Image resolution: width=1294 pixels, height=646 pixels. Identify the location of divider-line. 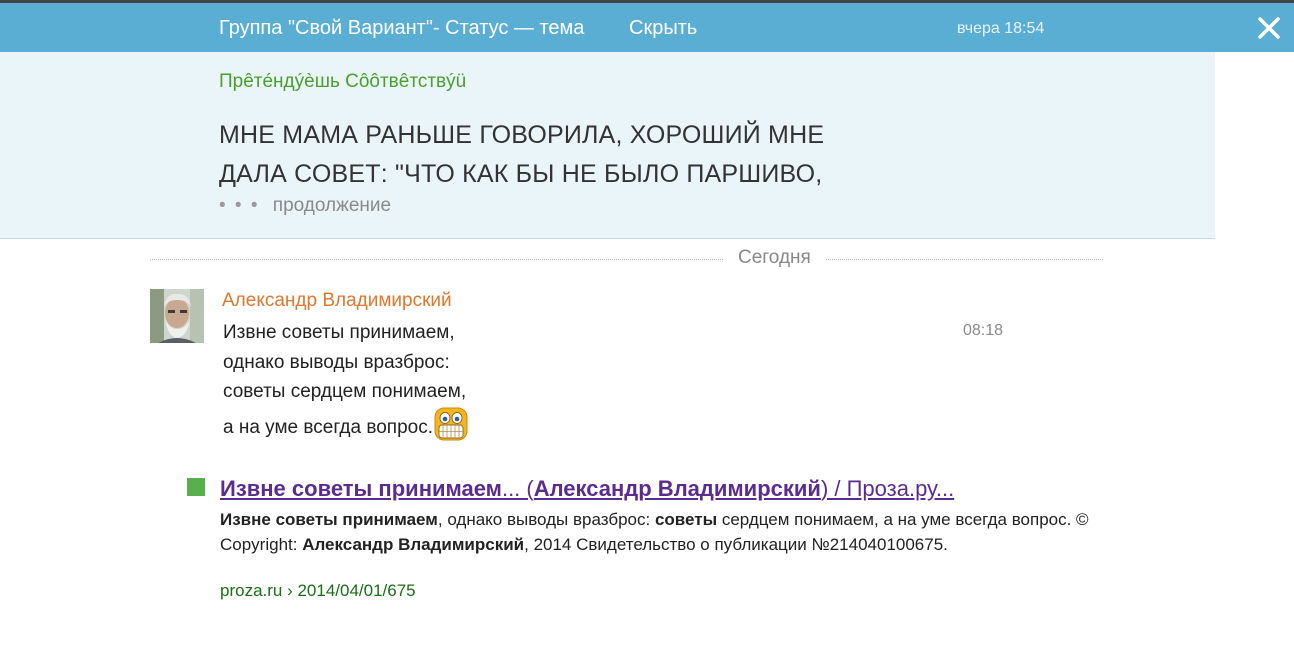
(626, 259).